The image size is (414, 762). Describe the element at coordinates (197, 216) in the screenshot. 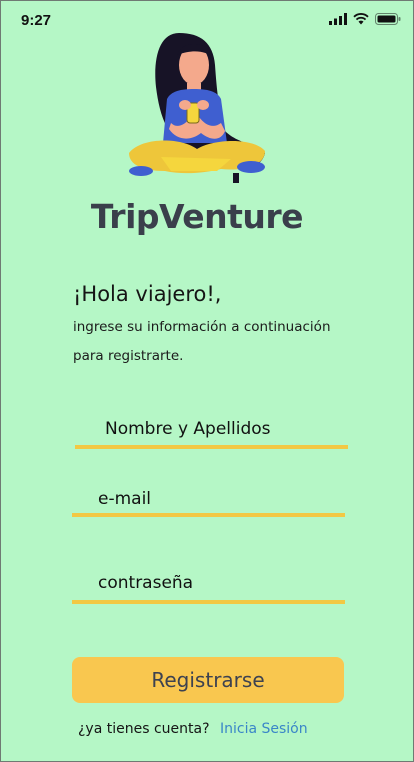

I see `brand-name: TripVenture` at that location.